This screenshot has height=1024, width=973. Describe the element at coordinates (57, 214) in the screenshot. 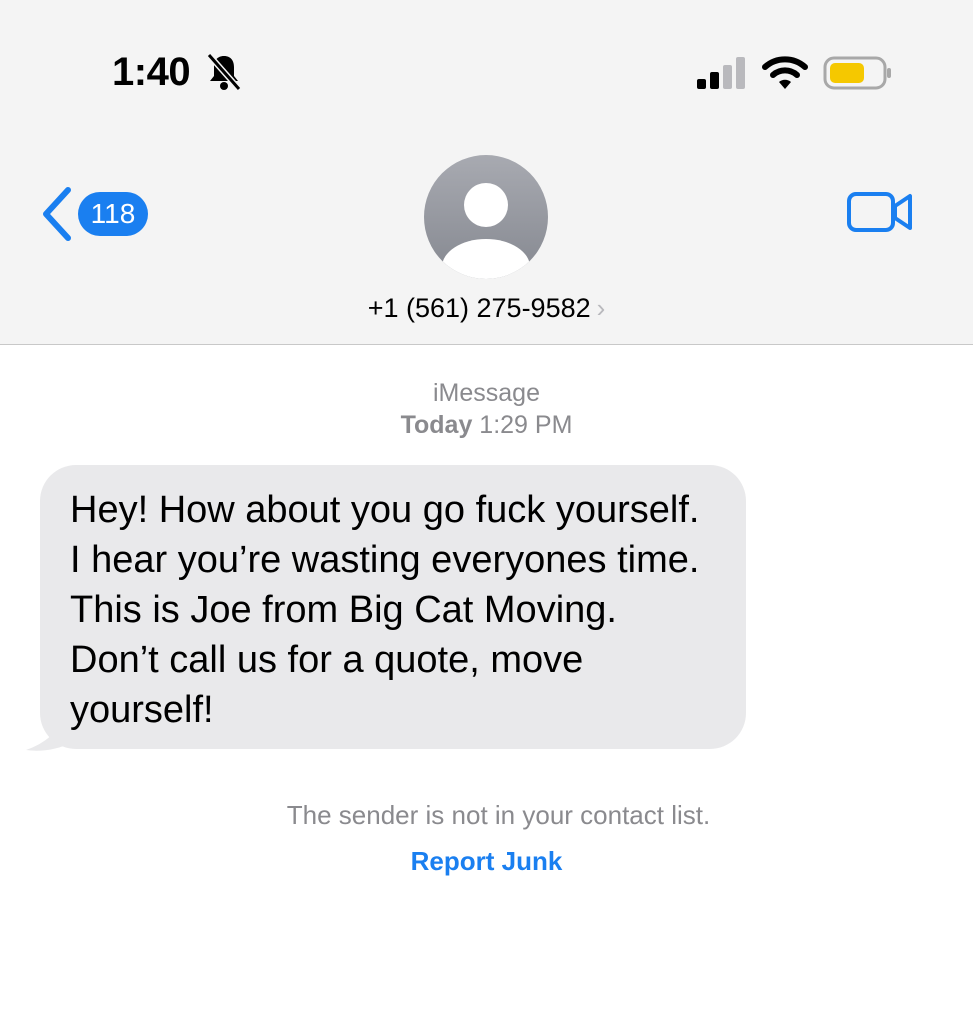

I see `chevron-left-icon` at that location.